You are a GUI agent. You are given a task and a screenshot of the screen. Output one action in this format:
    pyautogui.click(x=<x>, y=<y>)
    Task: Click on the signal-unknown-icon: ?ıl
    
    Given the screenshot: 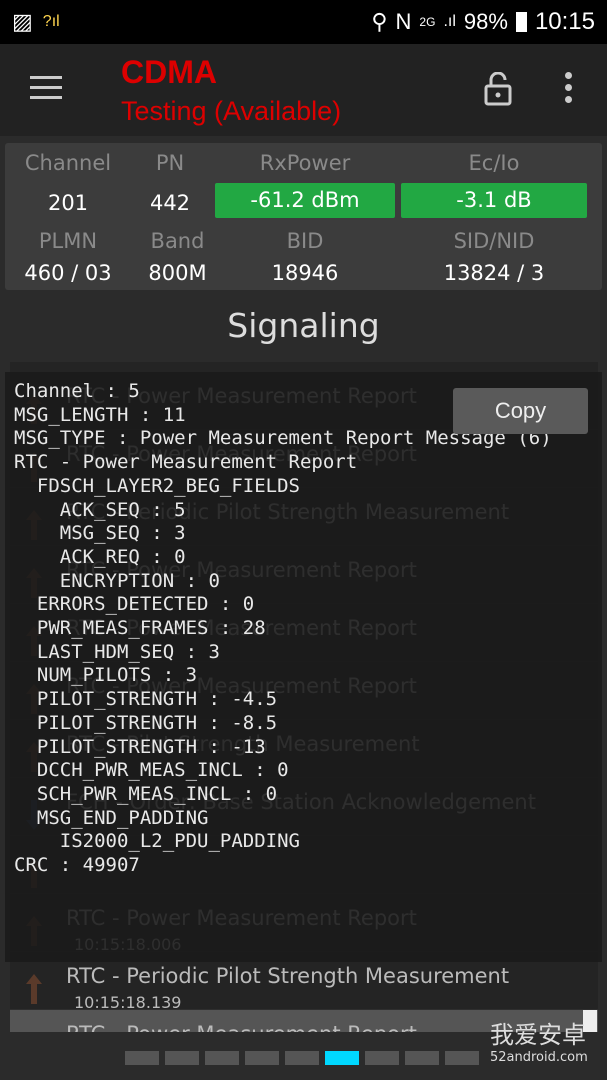 What is the action you would take?
    pyautogui.click(x=51, y=21)
    